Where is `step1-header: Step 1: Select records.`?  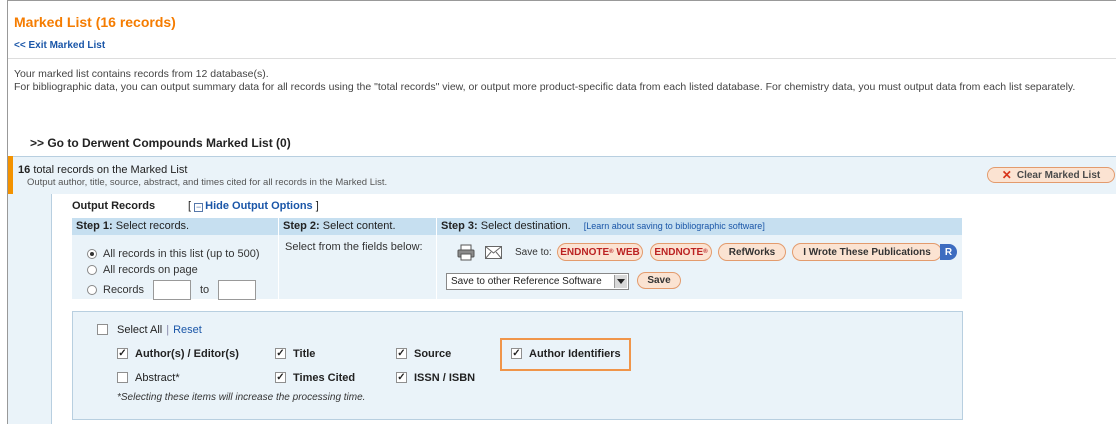 step1-header: Step 1: Select records. is located at coordinates (175, 226).